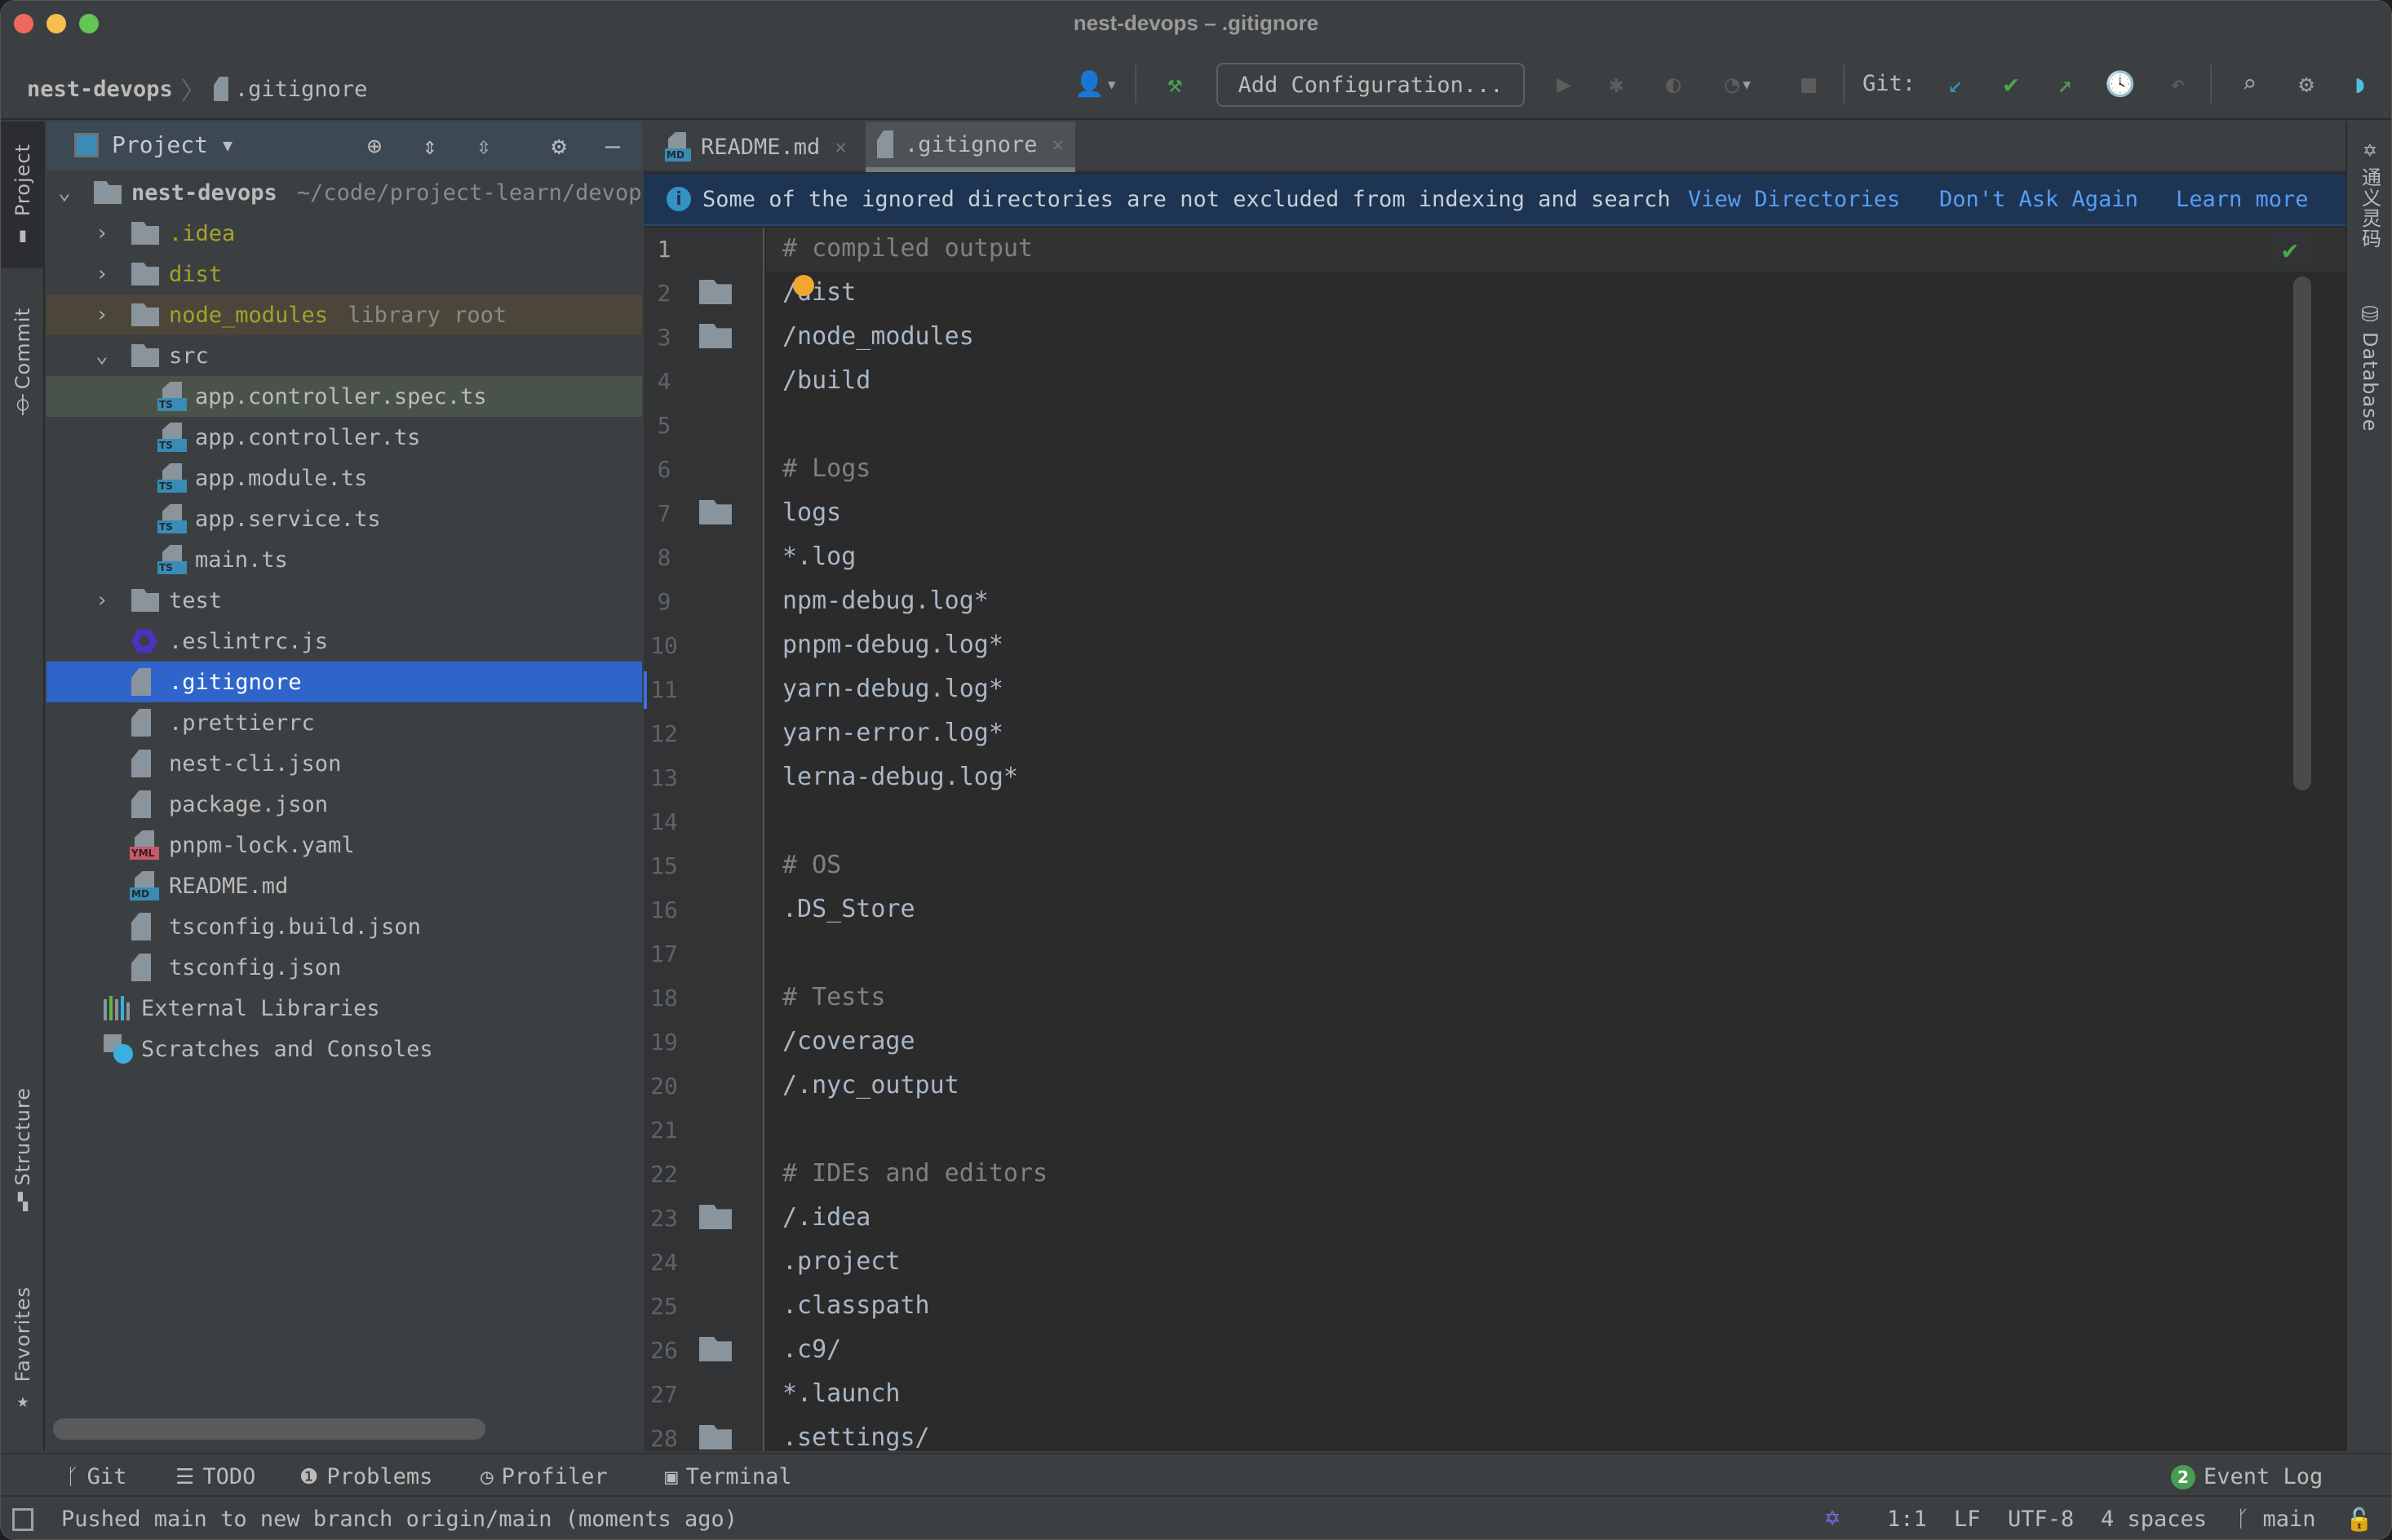 The height and width of the screenshot is (1540, 2392). Describe the element at coordinates (2290, 250) in the screenshot. I see `no-problems-check-icon: ✔` at that location.